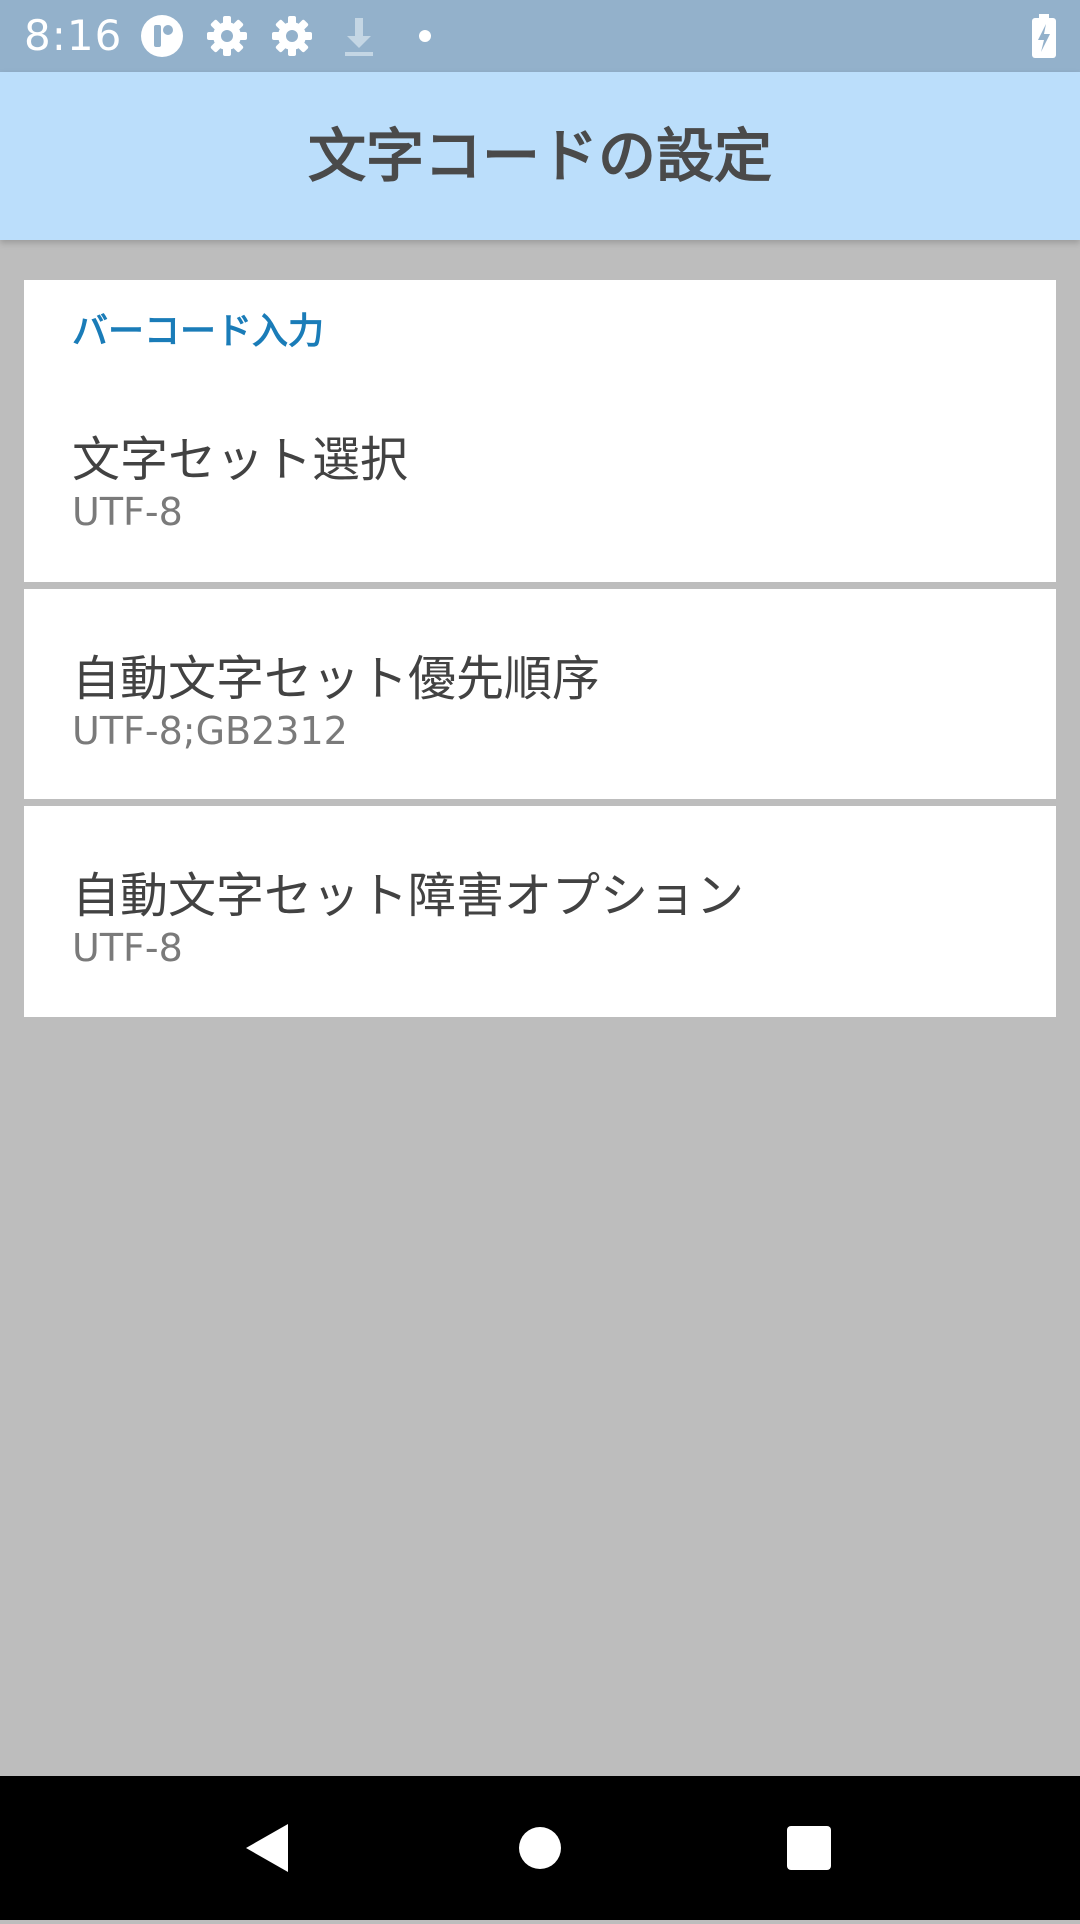 This screenshot has width=1080, height=1924. What do you see at coordinates (540, 431) in the screenshot?
I see `preference-card-charset-select: バーコード入力 文字セット選択 UTF-8` at bounding box center [540, 431].